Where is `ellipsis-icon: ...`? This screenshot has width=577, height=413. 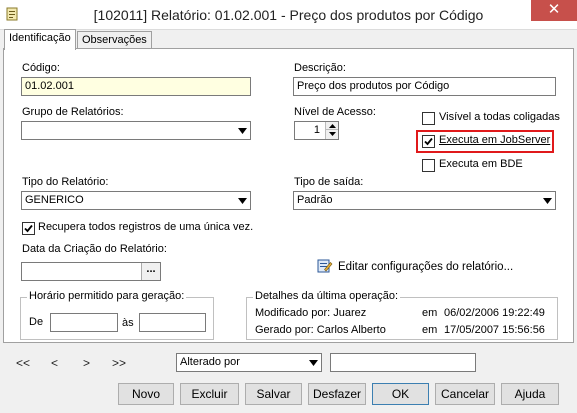
ellipsis-icon: ... is located at coordinates (151, 269).